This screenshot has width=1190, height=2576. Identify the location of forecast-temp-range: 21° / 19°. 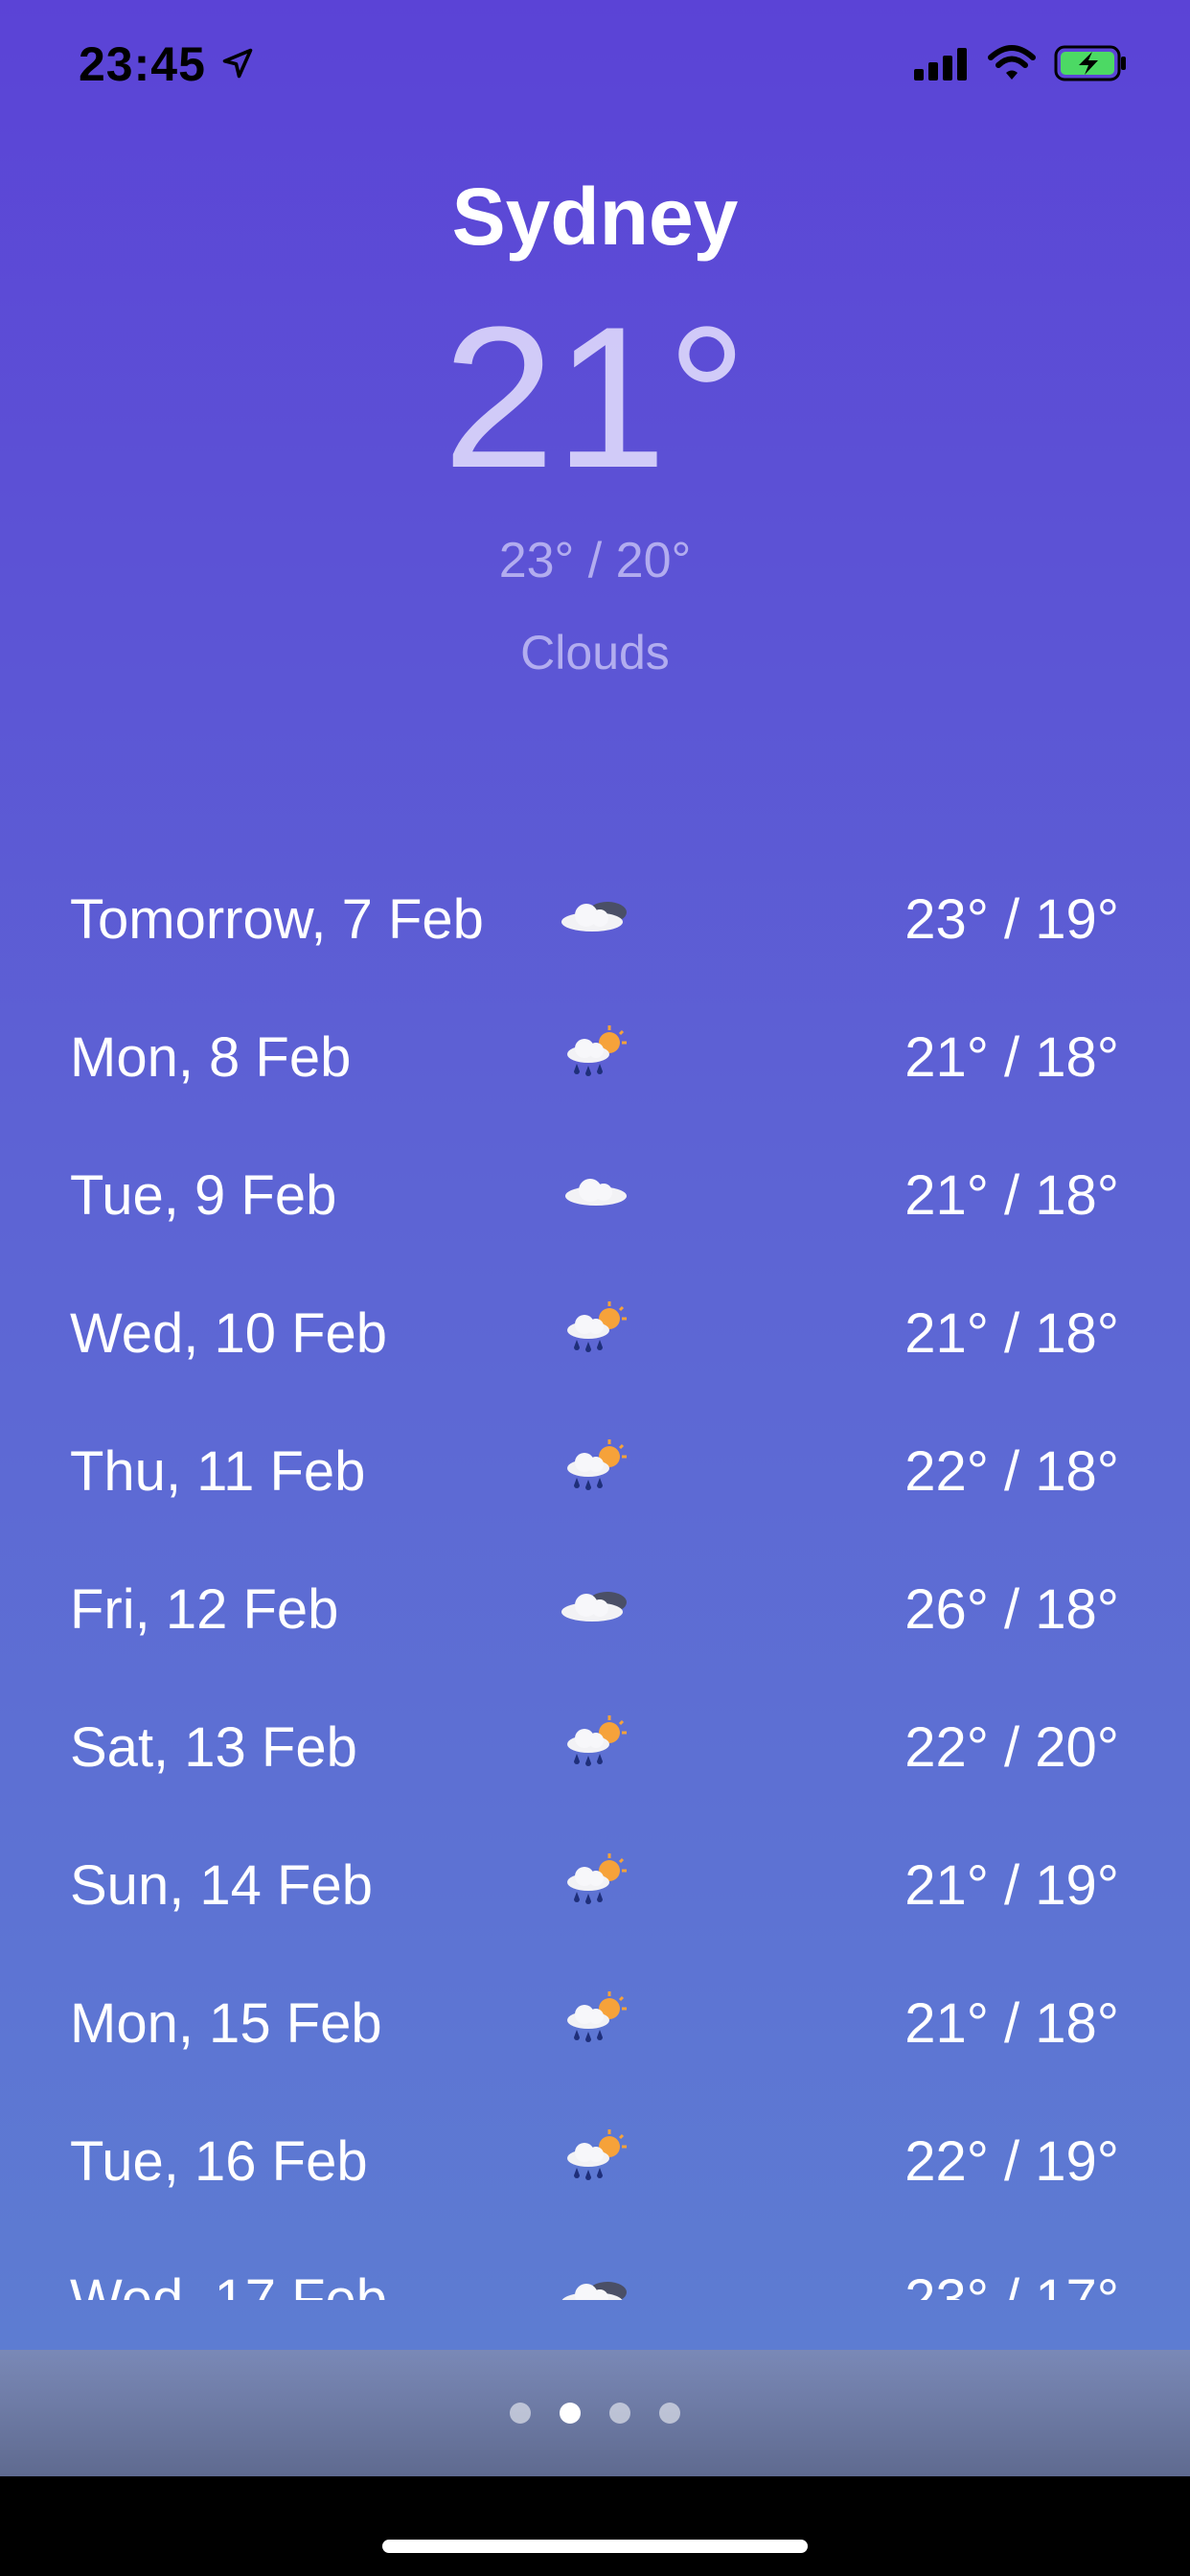
(1012, 1885).